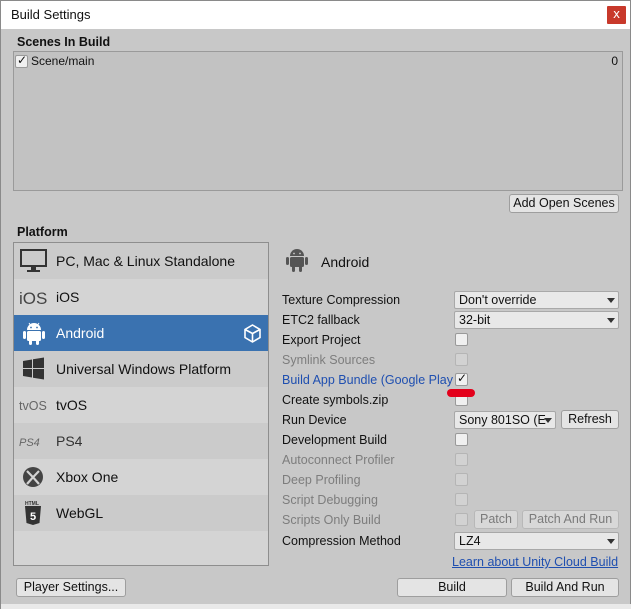  I want to click on run-device-label: Run Device, so click(314, 420).